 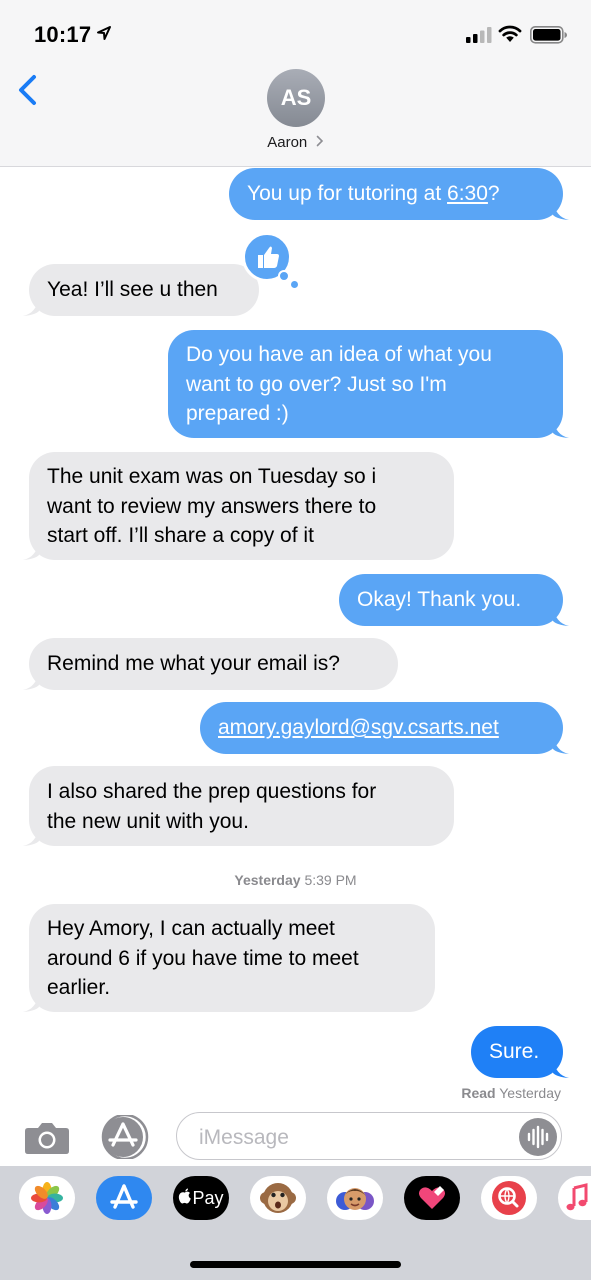 What do you see at coordinates (212, 791) in the screenshot?
I see `message-line: I also shared the prep questions for` at bounding box center [212, 791].